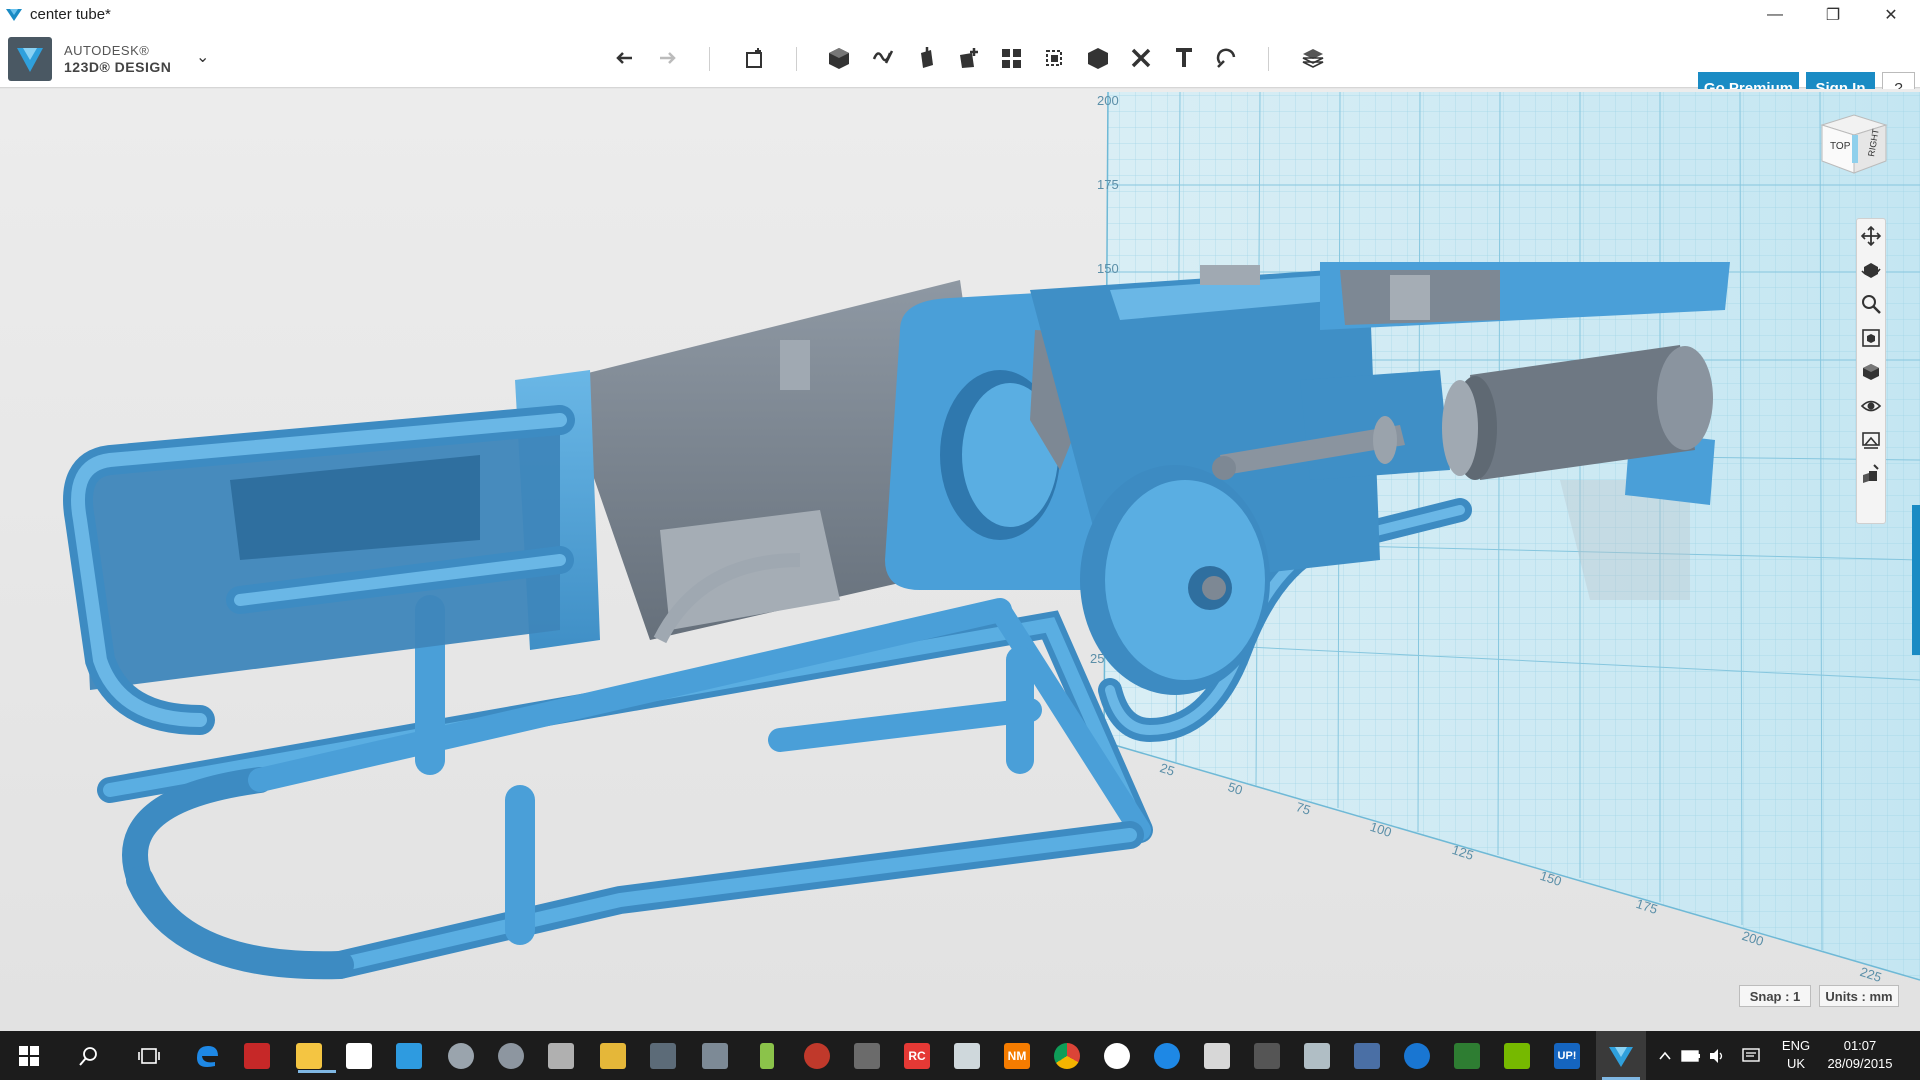 The image size is (1920, 1080). What do you see at coordinates (149, 1056) in the screenshot?
I see `task-view-icon` at bounding box center [149, 1056].